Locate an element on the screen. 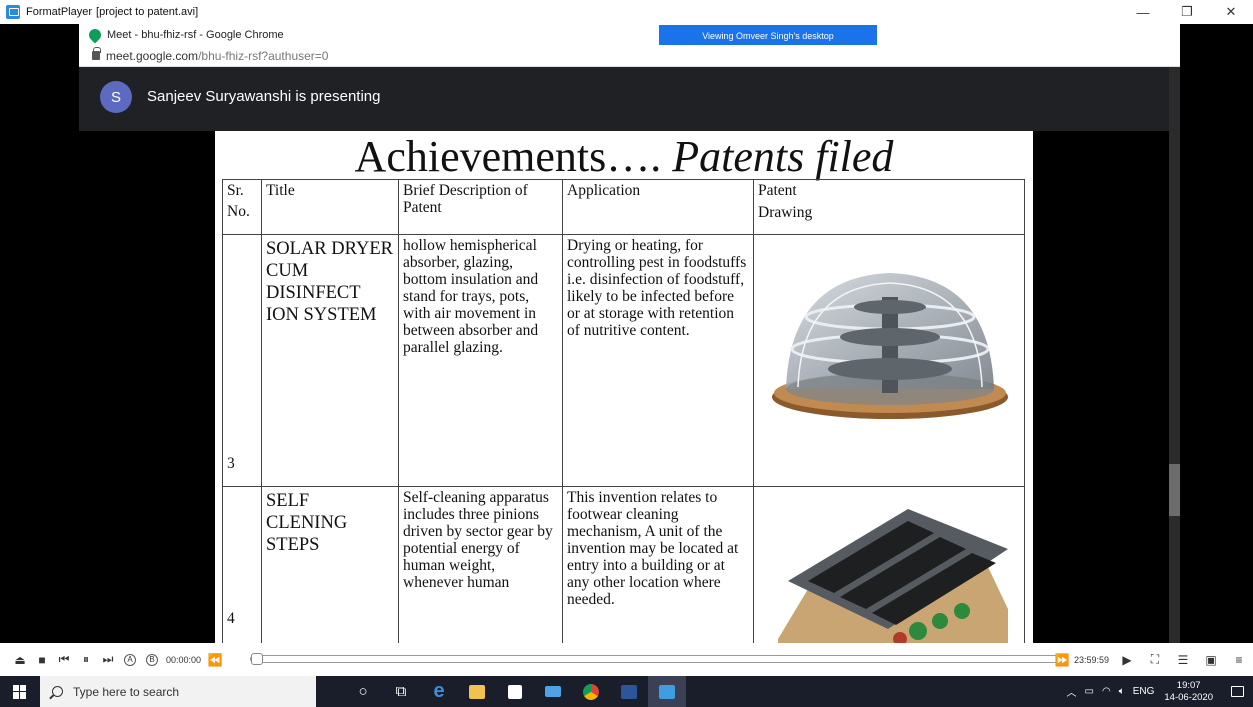 Image resolution: width=1253 pixels, height=707 pixels. stop-icon: ■ is located at coordinates (42, 660).